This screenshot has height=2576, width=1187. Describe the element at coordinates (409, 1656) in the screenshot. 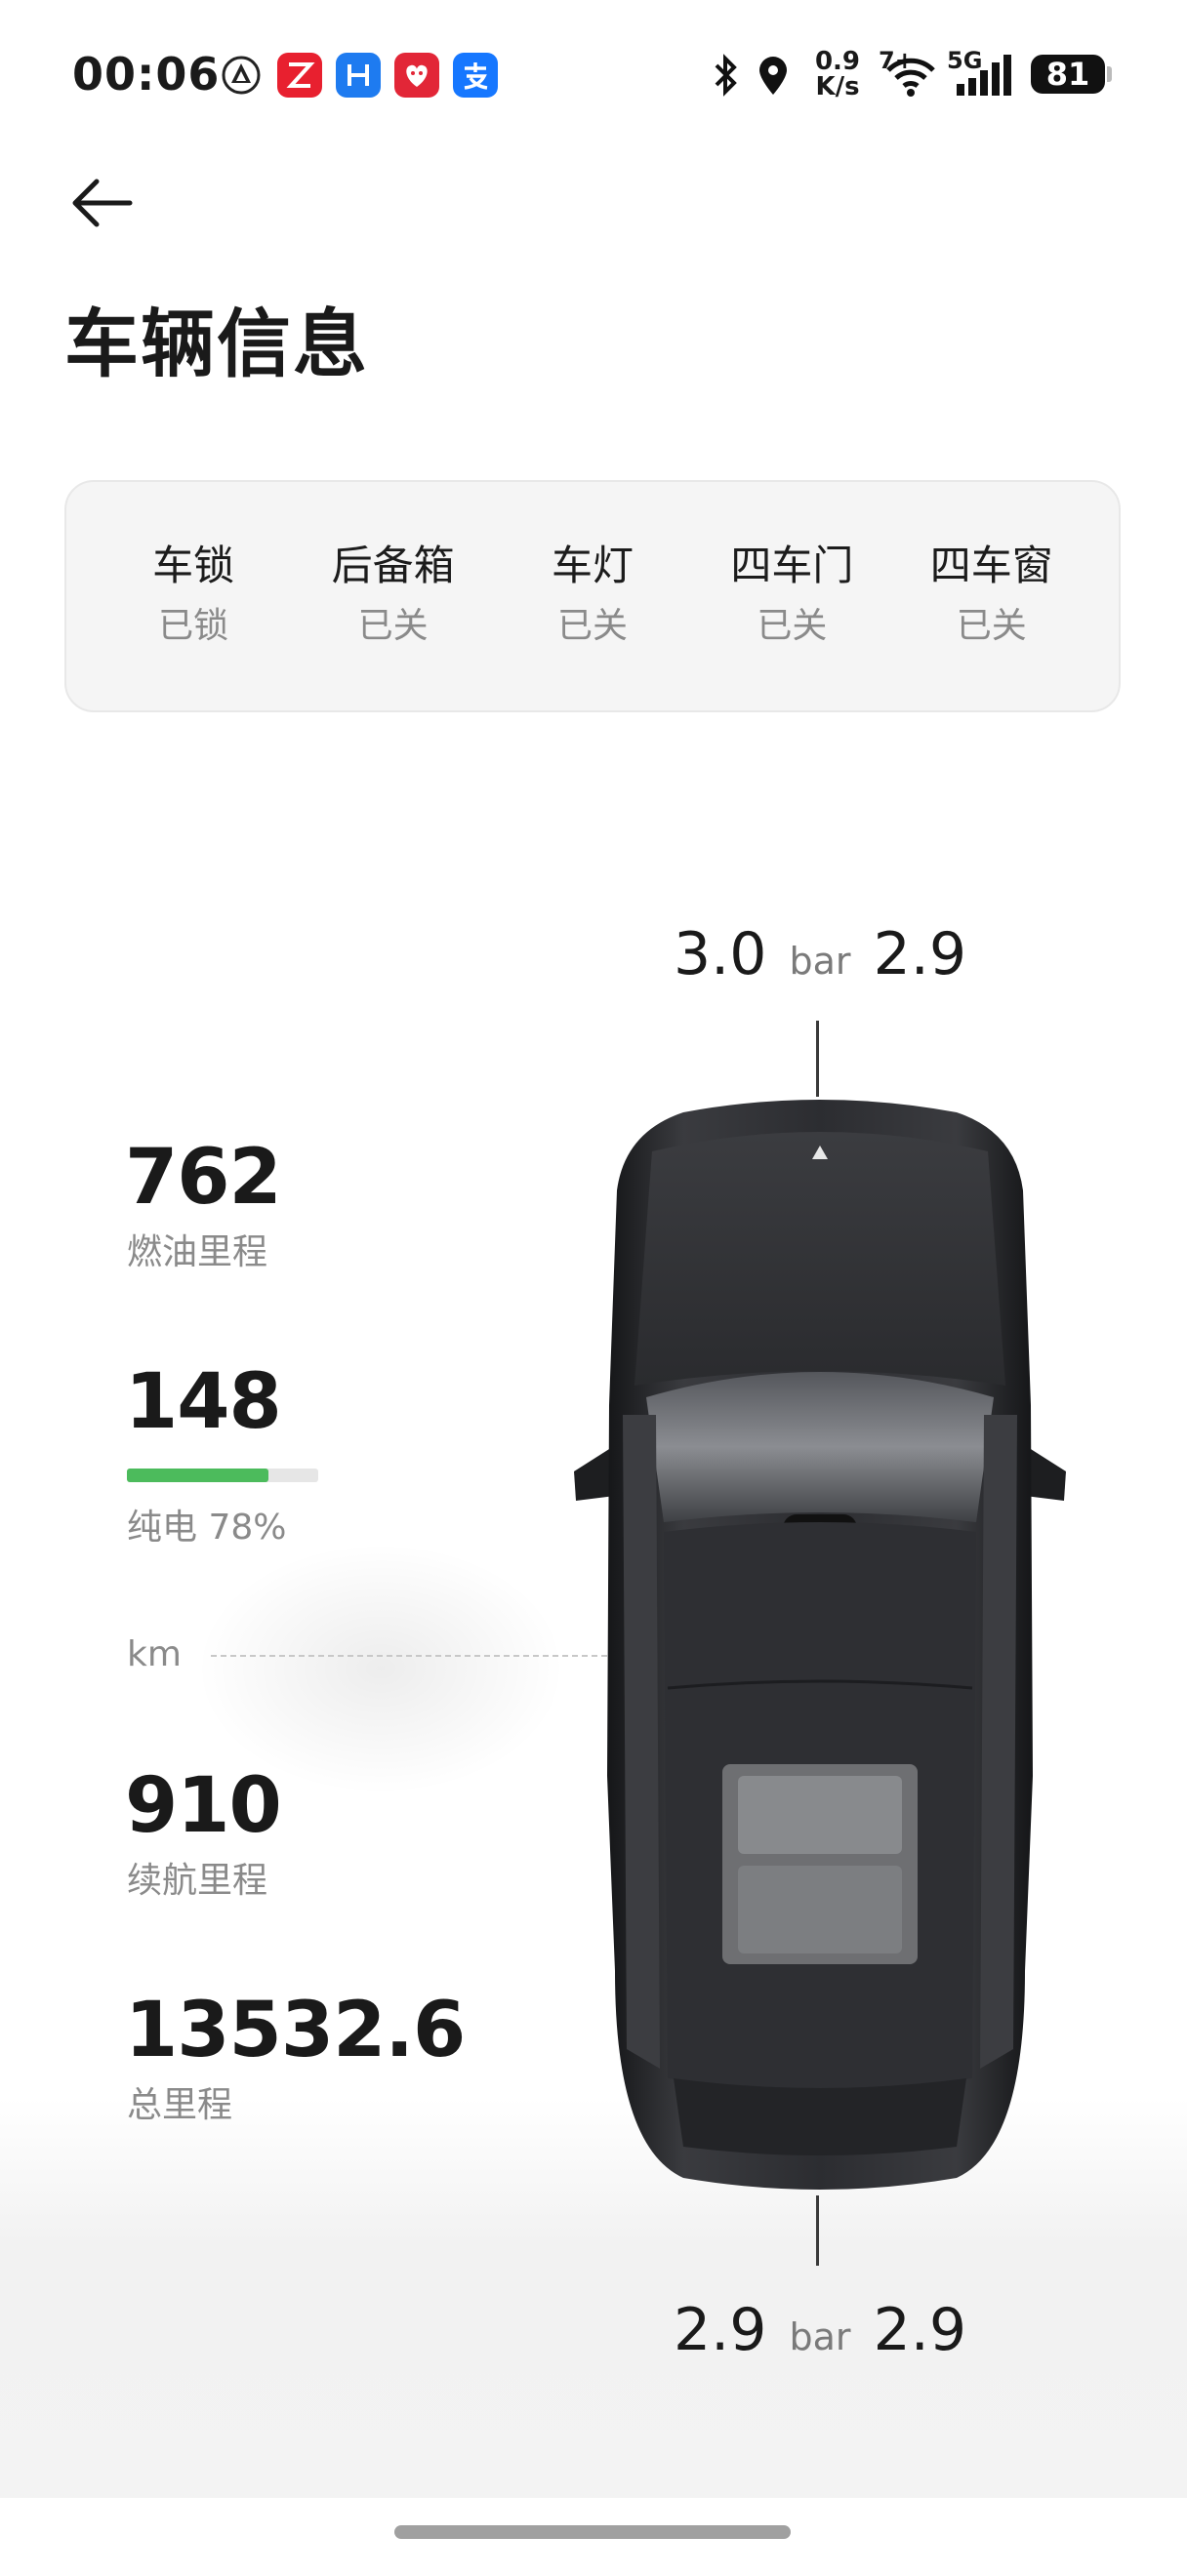

I see `range-divider-line` at that location.